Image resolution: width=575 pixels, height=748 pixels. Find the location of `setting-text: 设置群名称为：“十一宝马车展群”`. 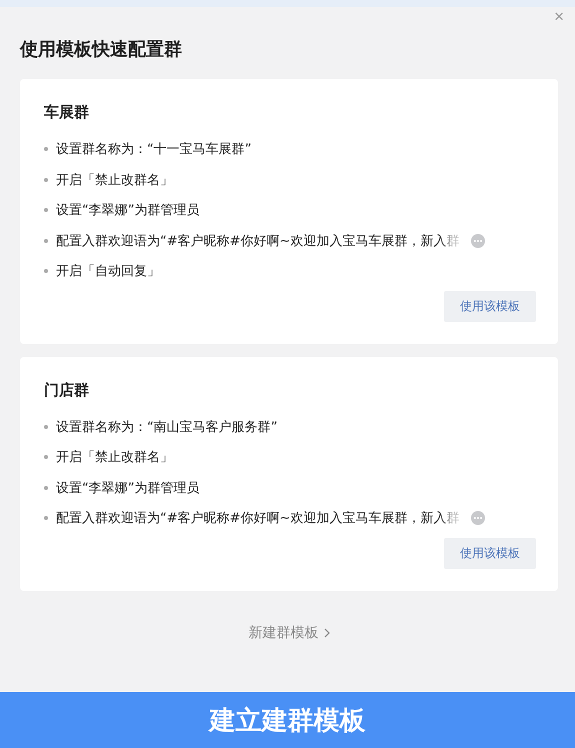

setting-text: 设置群名称为：“十一宝马车展群” is located at coordinates (154, 149).